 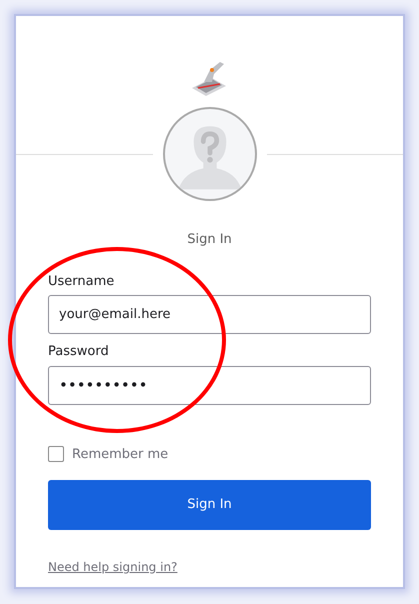 What do you see at coordinates (209, 505) in the screenshot?
I see `sign-in-button: Sign In` at bounding box center [209, 505].